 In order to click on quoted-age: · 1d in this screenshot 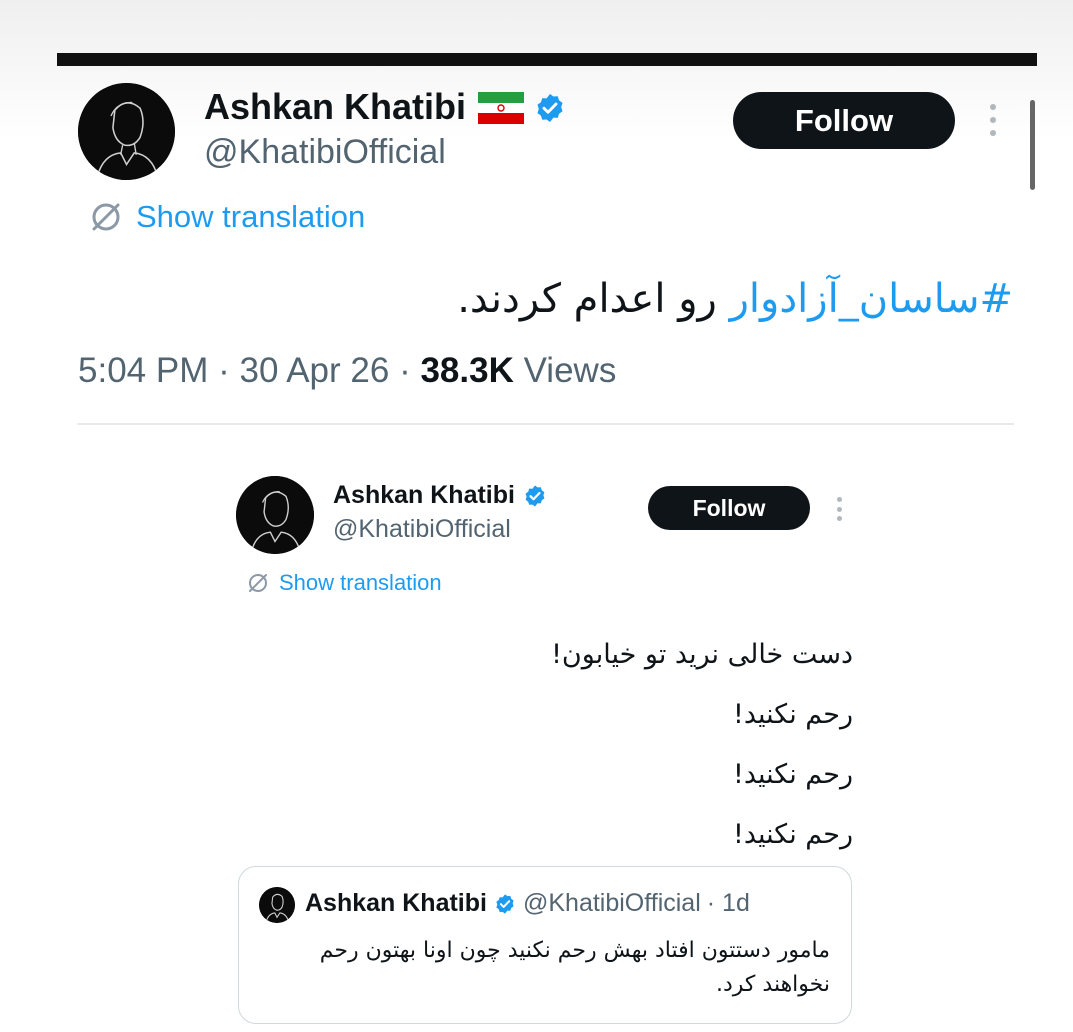, I will do `click(728, 903)`.